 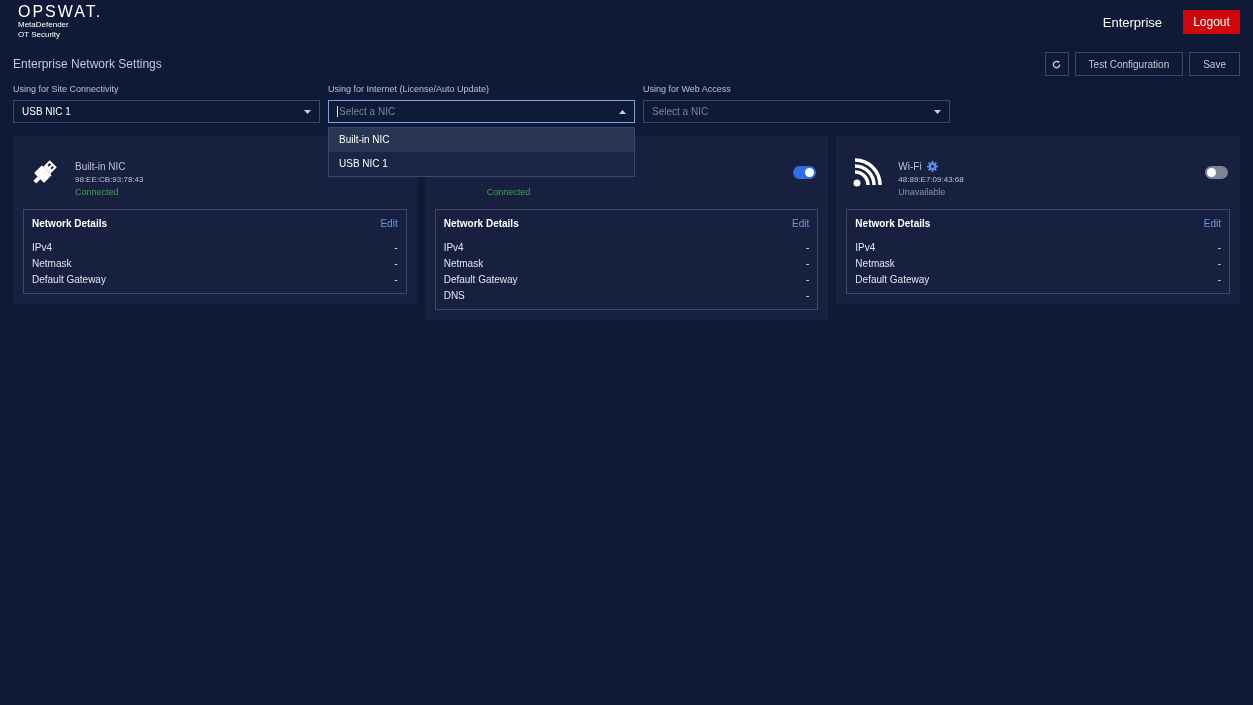 What do you see at coordinates (910, 166) in the screenshot?
I see `nic-name: Wi-Fi` at bounding box center [910, 166].